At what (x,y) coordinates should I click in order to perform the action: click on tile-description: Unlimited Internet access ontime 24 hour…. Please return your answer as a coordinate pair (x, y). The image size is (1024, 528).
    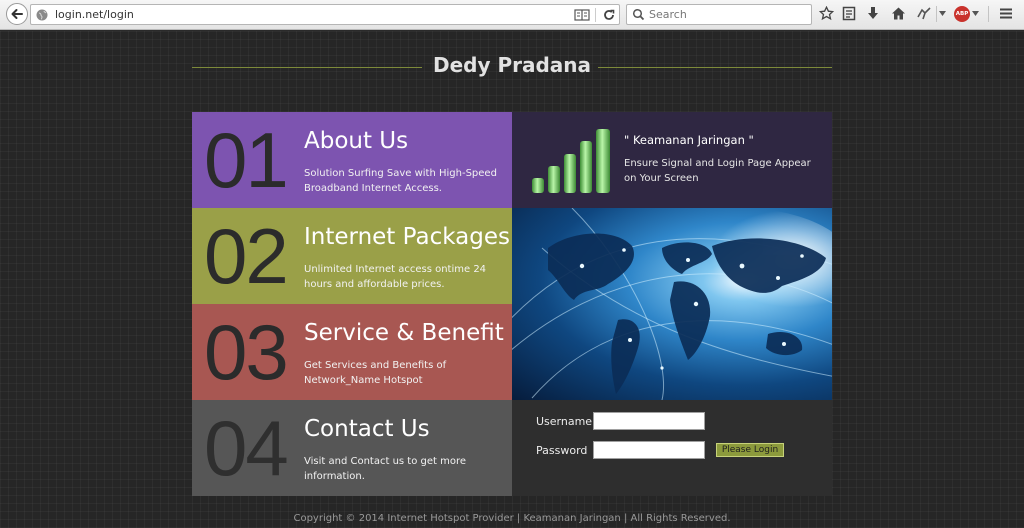
    Looking at the image, I should click on (395, 277).